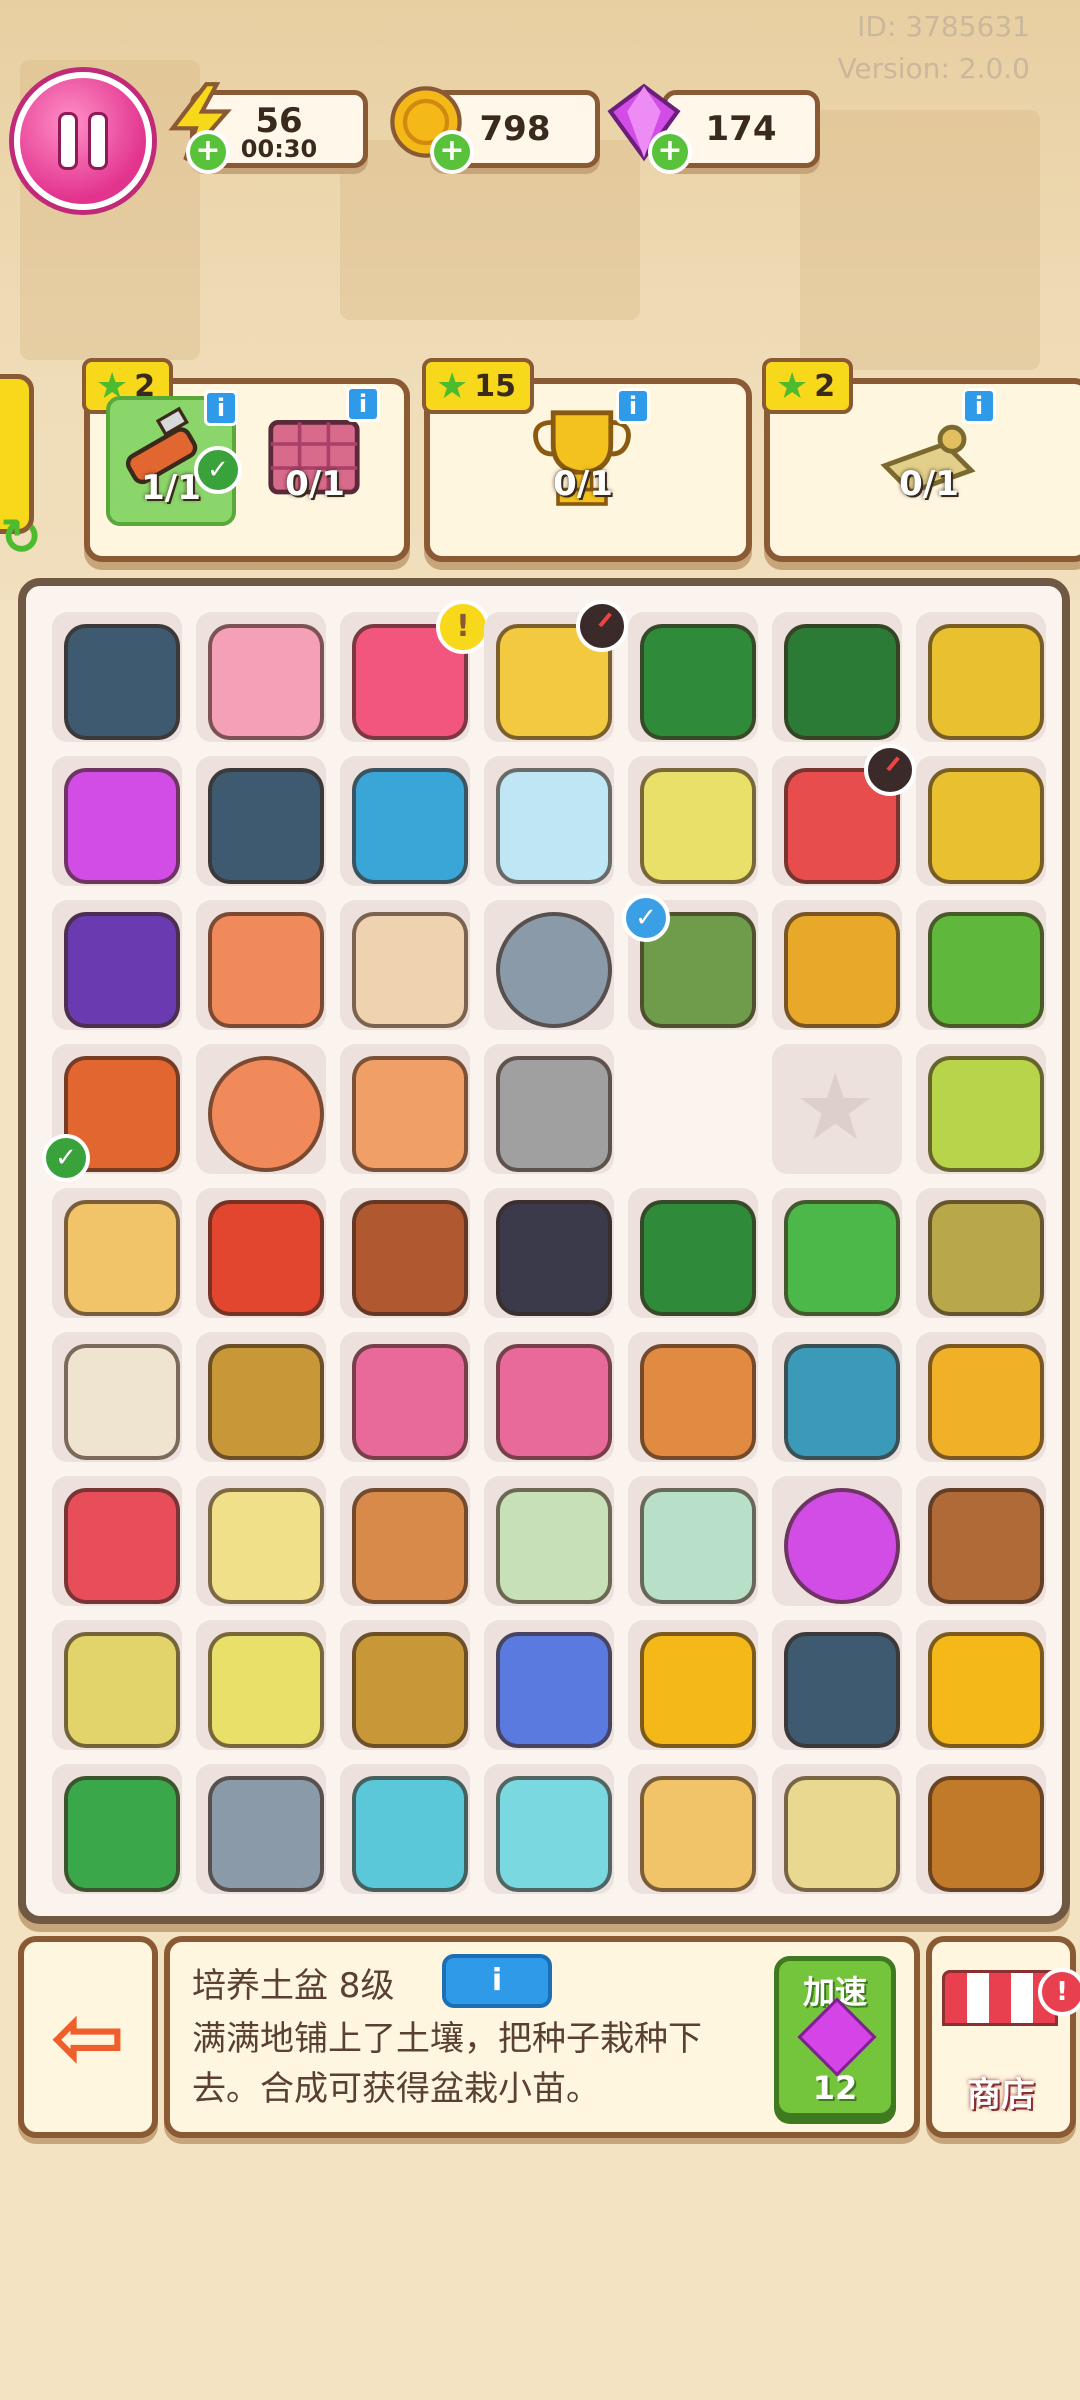 The image size is (1080, 2400). I want to click on cobweb-chip-icon, so click(842, 1690).